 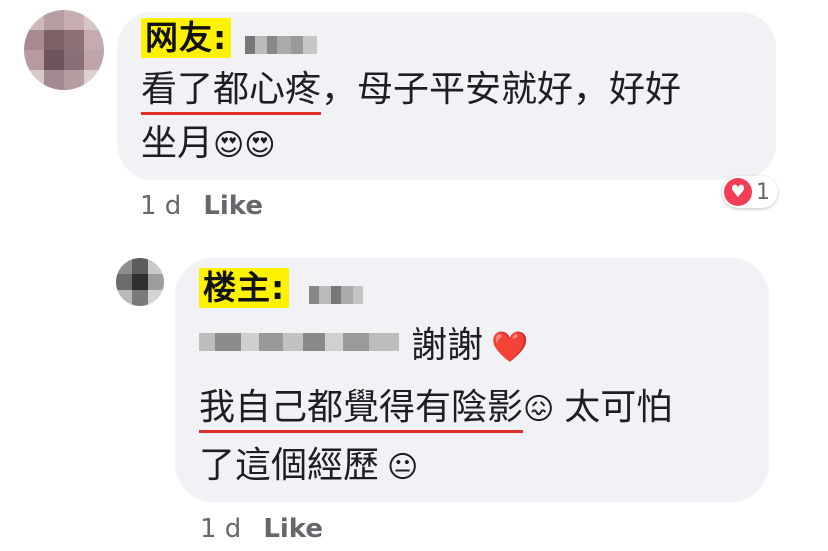 What do you see at coordinates (186, 38) in the screenshot?
I see `commenter-tag: 网友:` at bounding box center [186, 38].